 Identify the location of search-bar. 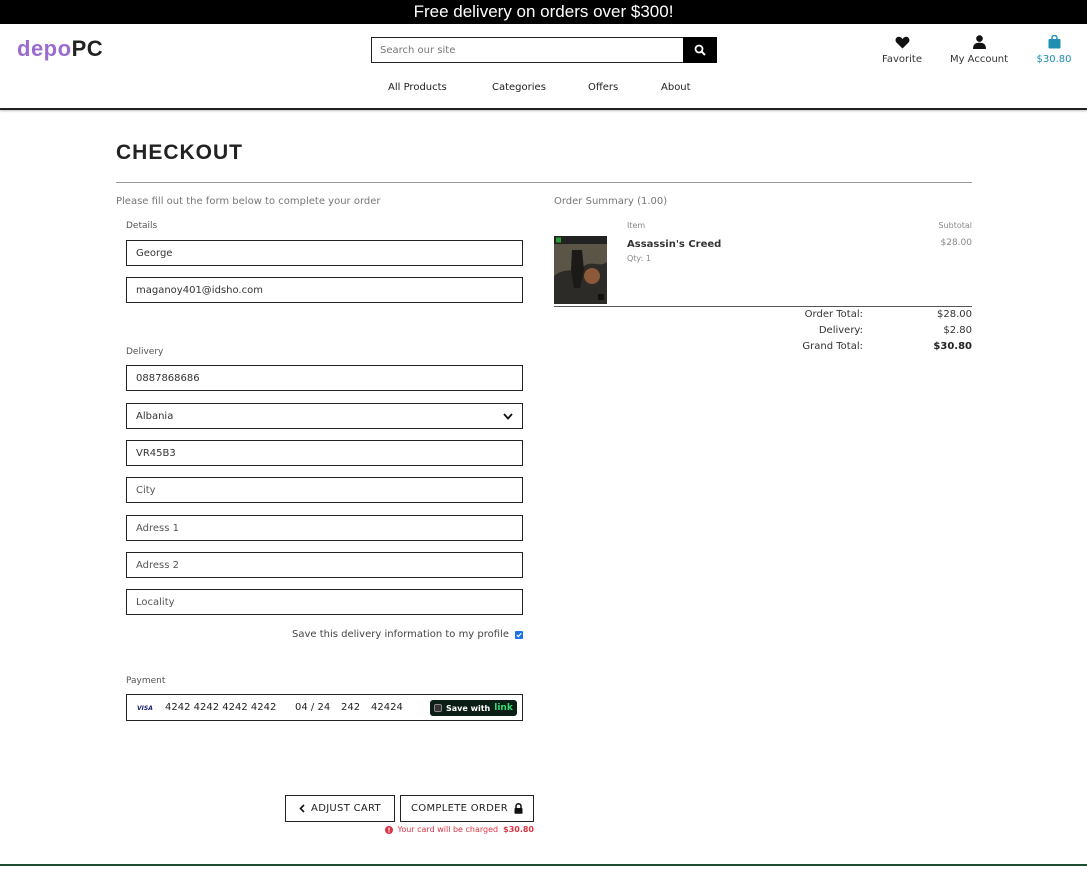
(544, 50).